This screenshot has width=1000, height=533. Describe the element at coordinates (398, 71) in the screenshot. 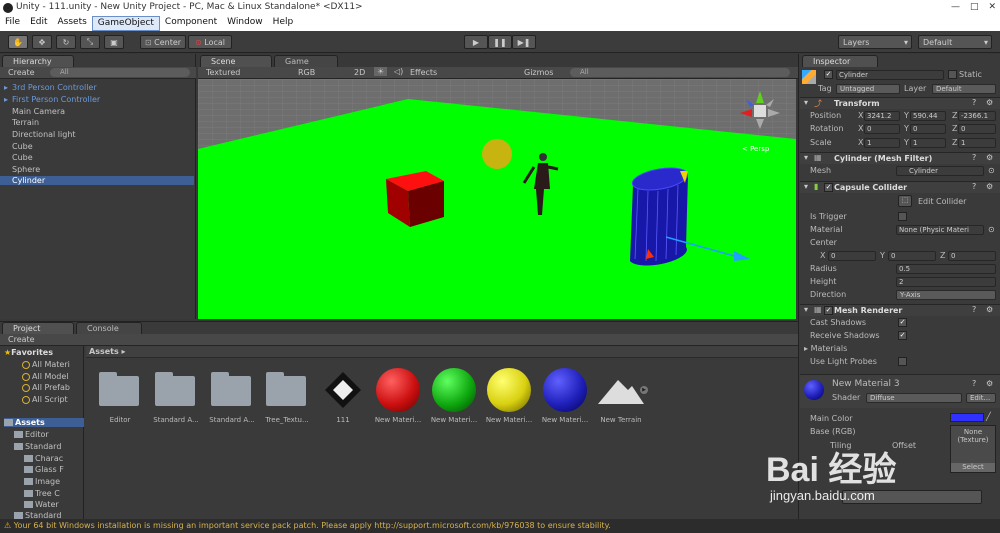

I see `audio-toggle: ◁)` at that location.